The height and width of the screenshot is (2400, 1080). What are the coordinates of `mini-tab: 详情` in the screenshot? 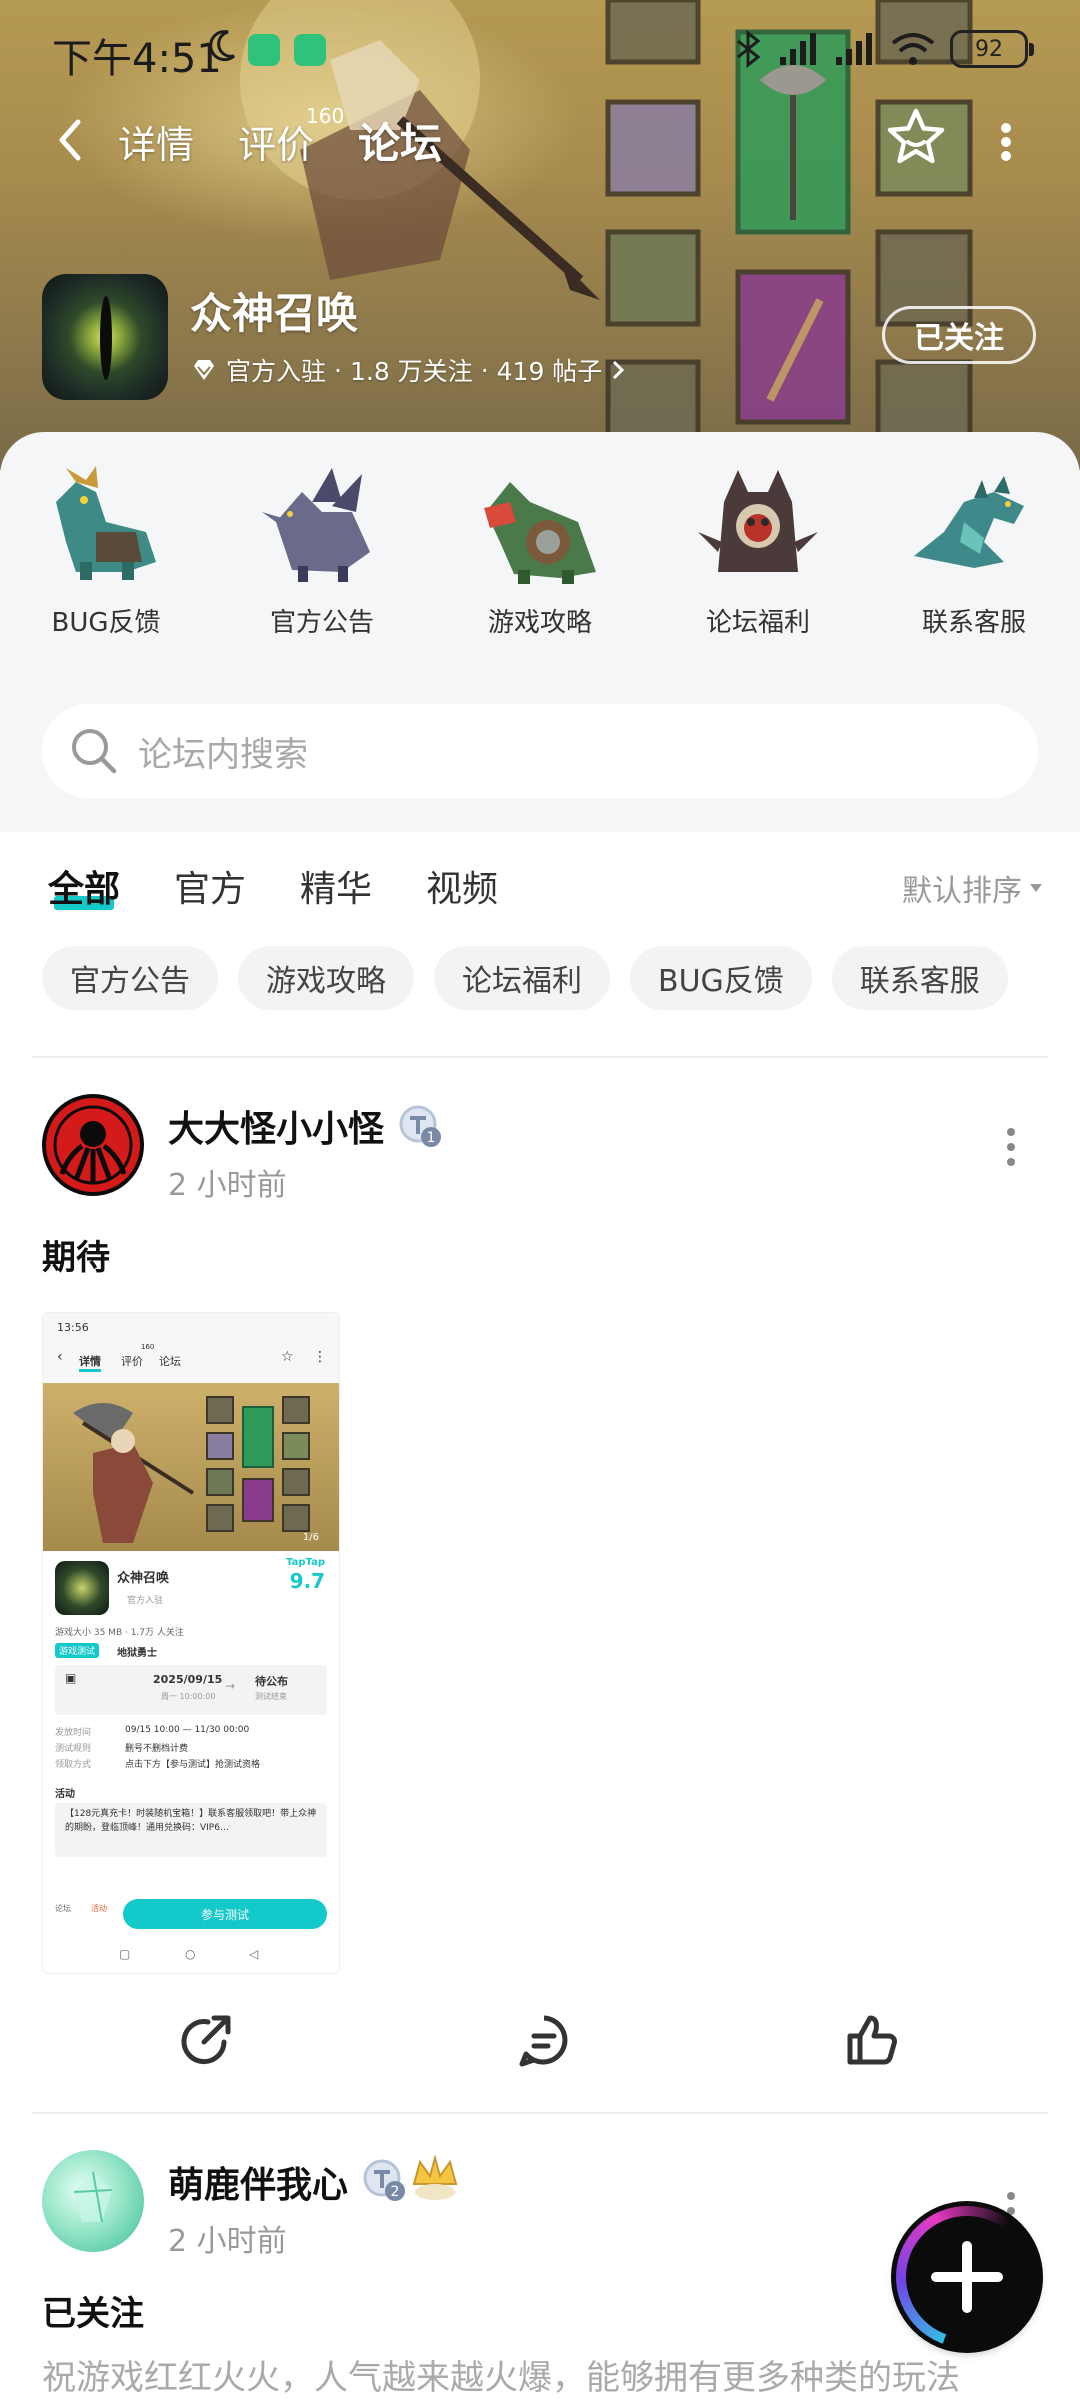 It's located at (90, 1362).